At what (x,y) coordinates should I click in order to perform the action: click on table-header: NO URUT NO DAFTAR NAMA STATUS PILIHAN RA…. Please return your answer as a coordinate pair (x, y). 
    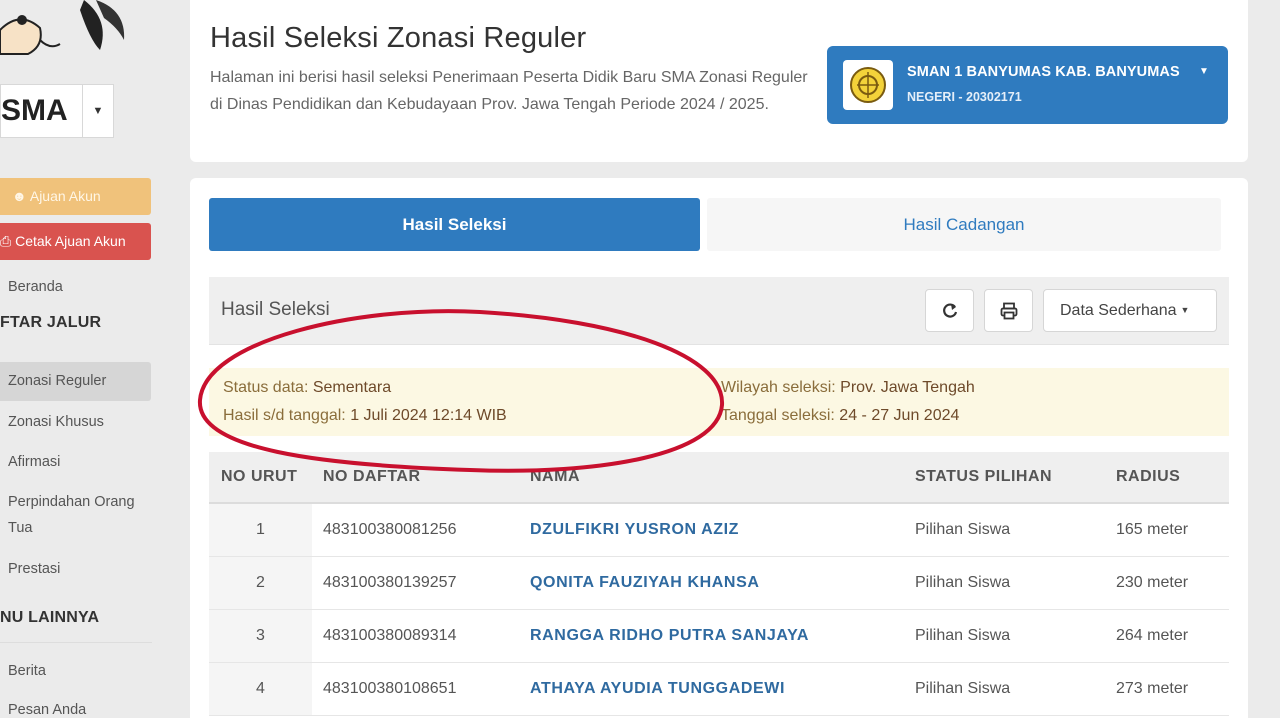
    Looking at the image, I should click on (719, 478).